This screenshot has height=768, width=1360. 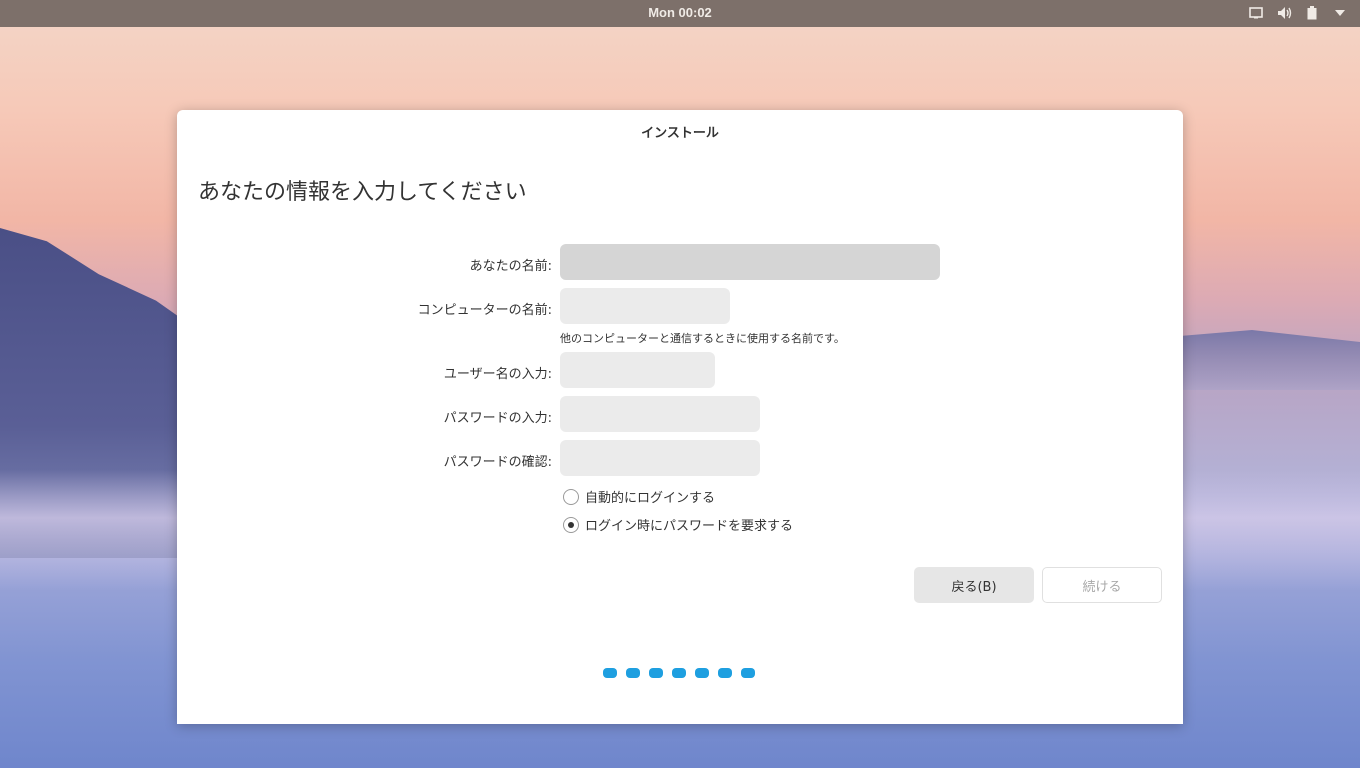 I want to click on auto-login-label: 自動的にログインする, so click(x=650, y=498).